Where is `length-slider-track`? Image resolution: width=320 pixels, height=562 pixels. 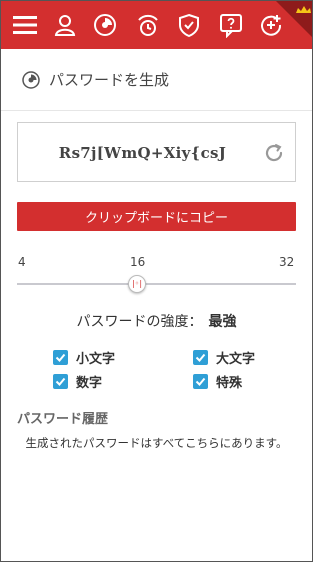
length-slider-track is located at coordinates (156, 284).